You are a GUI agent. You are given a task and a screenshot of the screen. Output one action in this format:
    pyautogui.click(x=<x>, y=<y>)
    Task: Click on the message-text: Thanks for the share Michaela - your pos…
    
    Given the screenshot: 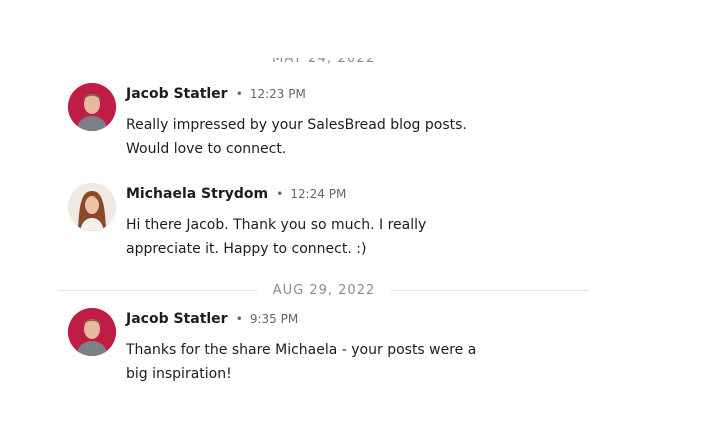 What is the action you would take?
    pyautogui.click(x=336, y=362)
    